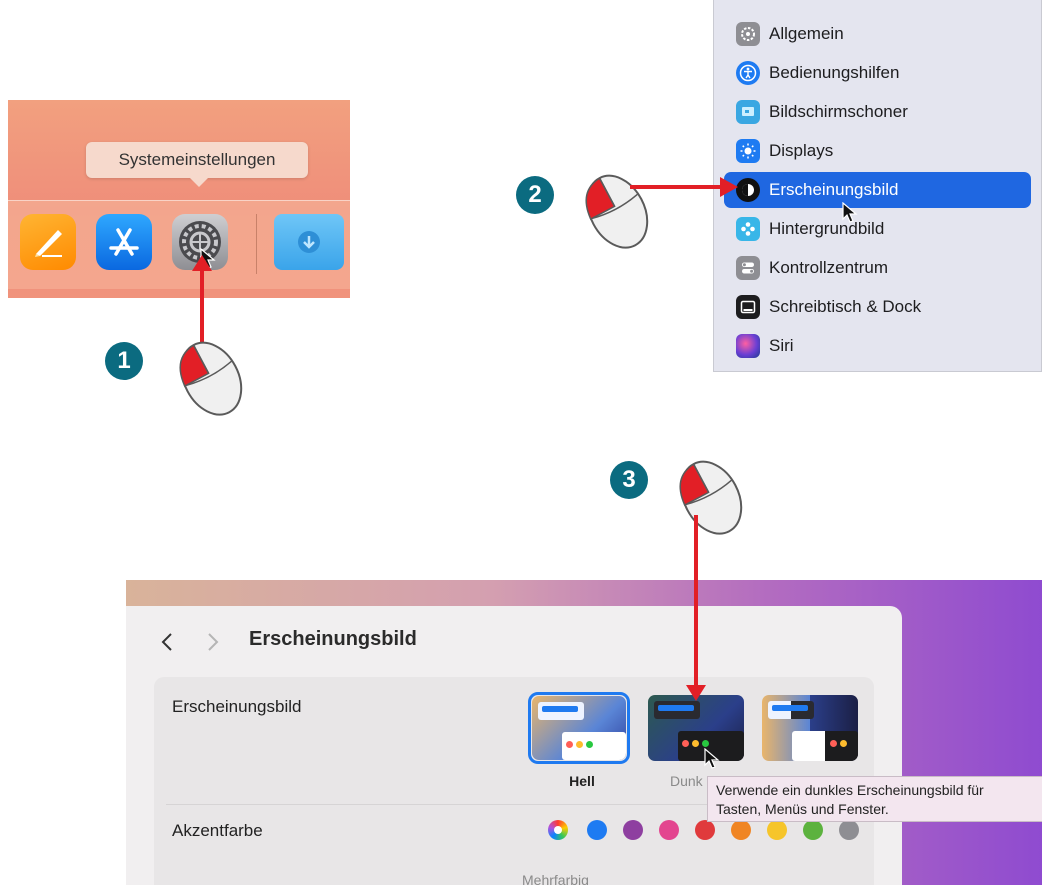 The image size is (1042, 885). I want to click on appearance-option-light-label: Hell, so click(582, 781).